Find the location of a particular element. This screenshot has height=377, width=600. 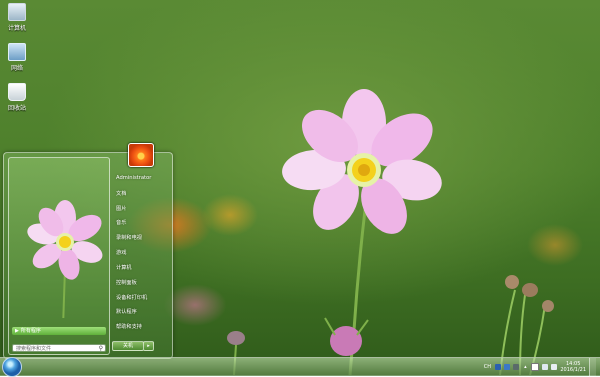

menu-item-games: 游戏 is located at coordinates (121, 252).